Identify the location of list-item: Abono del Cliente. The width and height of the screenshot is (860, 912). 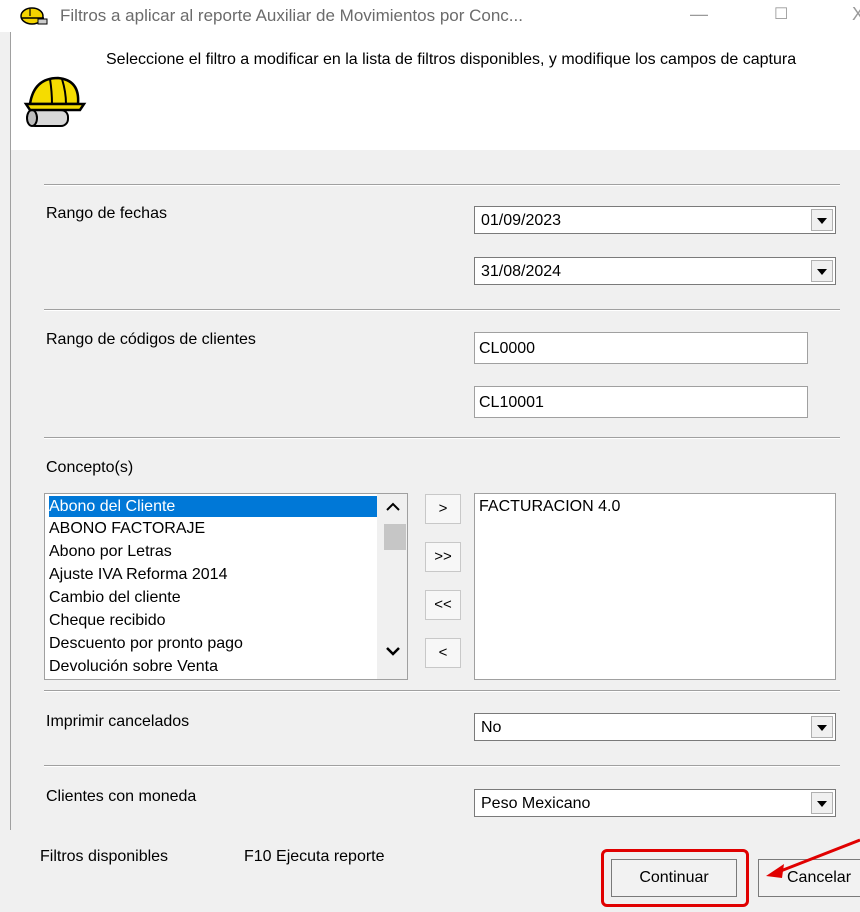
(214, 506).